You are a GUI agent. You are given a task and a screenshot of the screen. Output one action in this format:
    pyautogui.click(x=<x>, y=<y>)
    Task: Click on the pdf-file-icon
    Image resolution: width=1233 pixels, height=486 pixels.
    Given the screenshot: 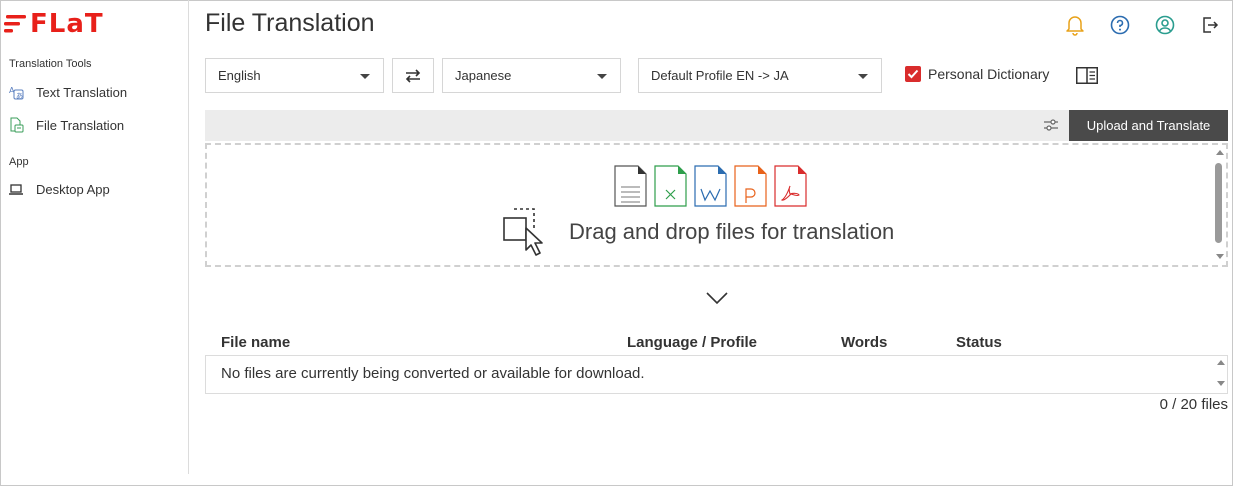 What is the action you would take?
    pyautogui.click(x=790, y=186)
    